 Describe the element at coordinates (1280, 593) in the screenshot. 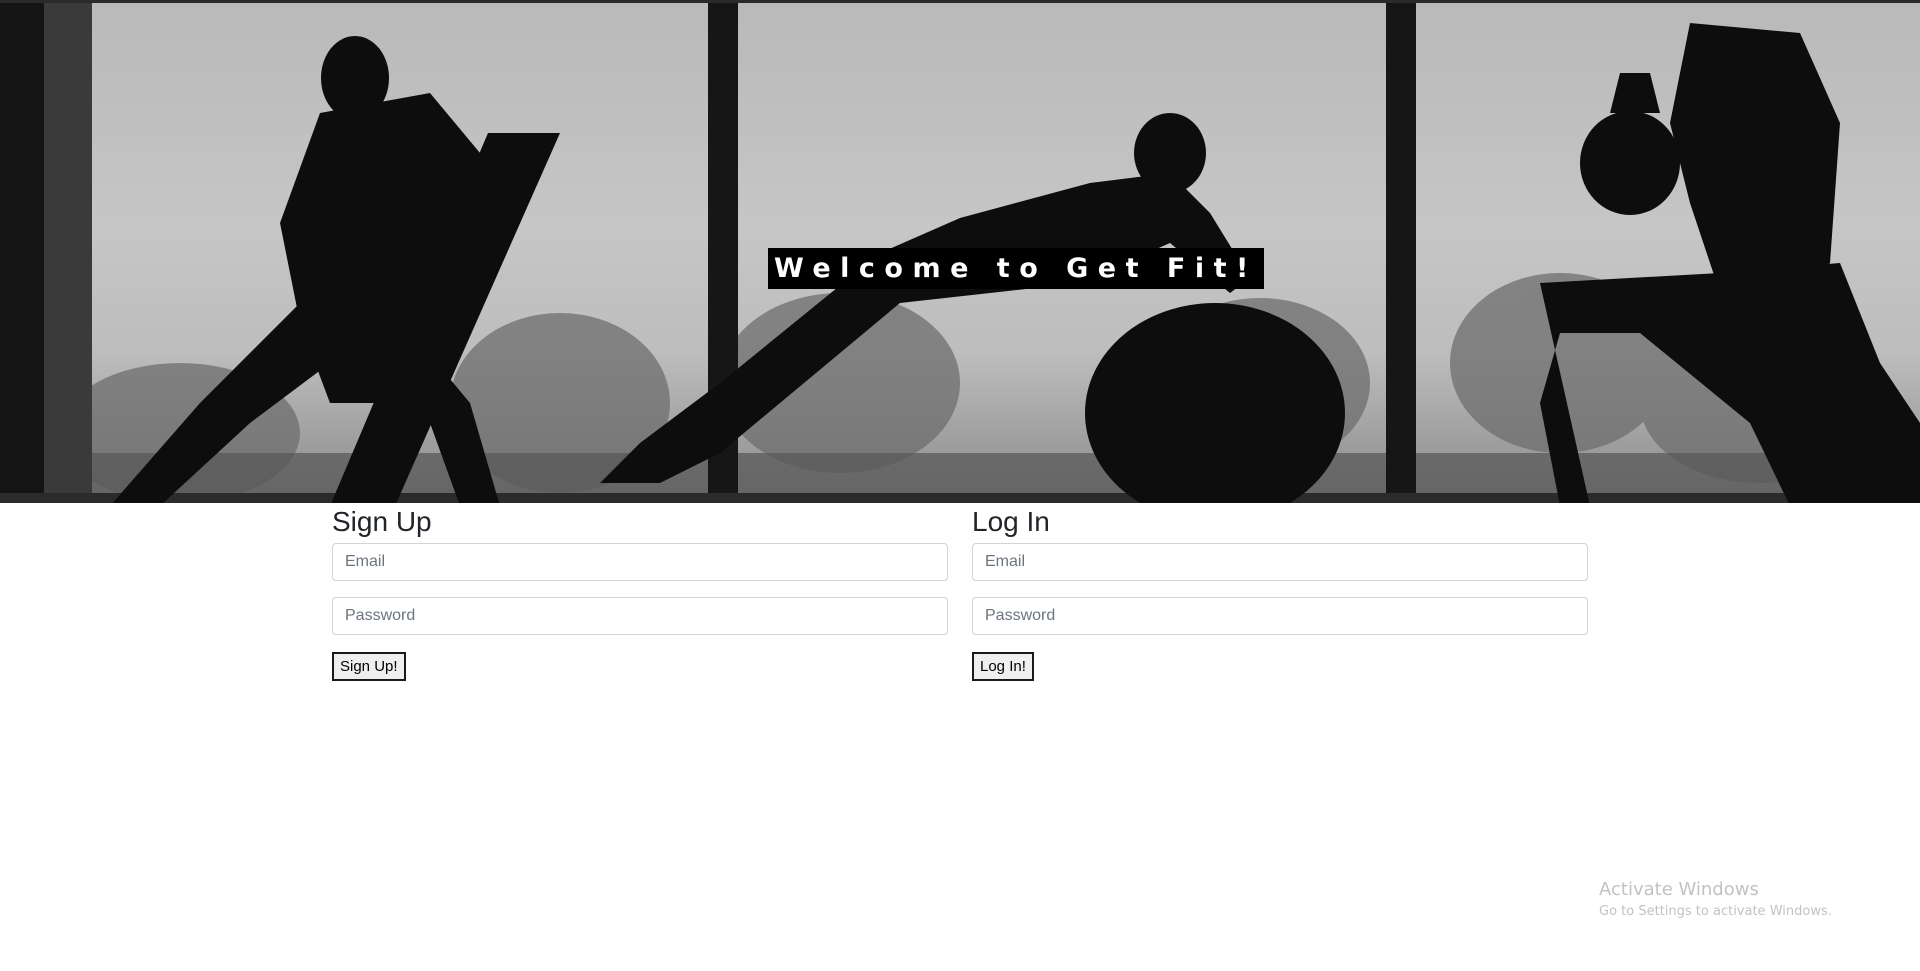

I see `login-form: Log In Log In!` at that location.